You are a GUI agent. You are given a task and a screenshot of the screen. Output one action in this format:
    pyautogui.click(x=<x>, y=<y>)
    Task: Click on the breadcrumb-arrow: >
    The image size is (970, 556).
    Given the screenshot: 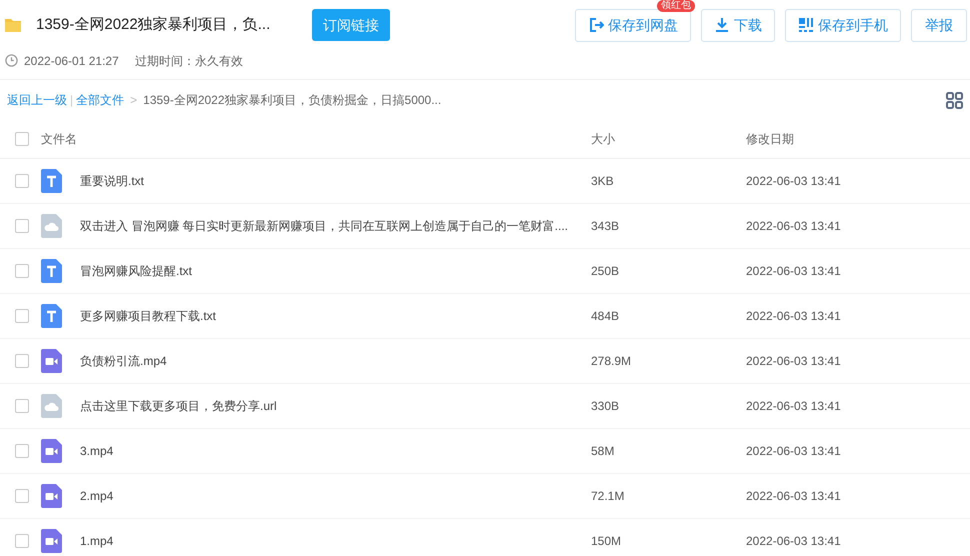 What is the action you would take?
    pyautogui.click(x=134, y=100)
    